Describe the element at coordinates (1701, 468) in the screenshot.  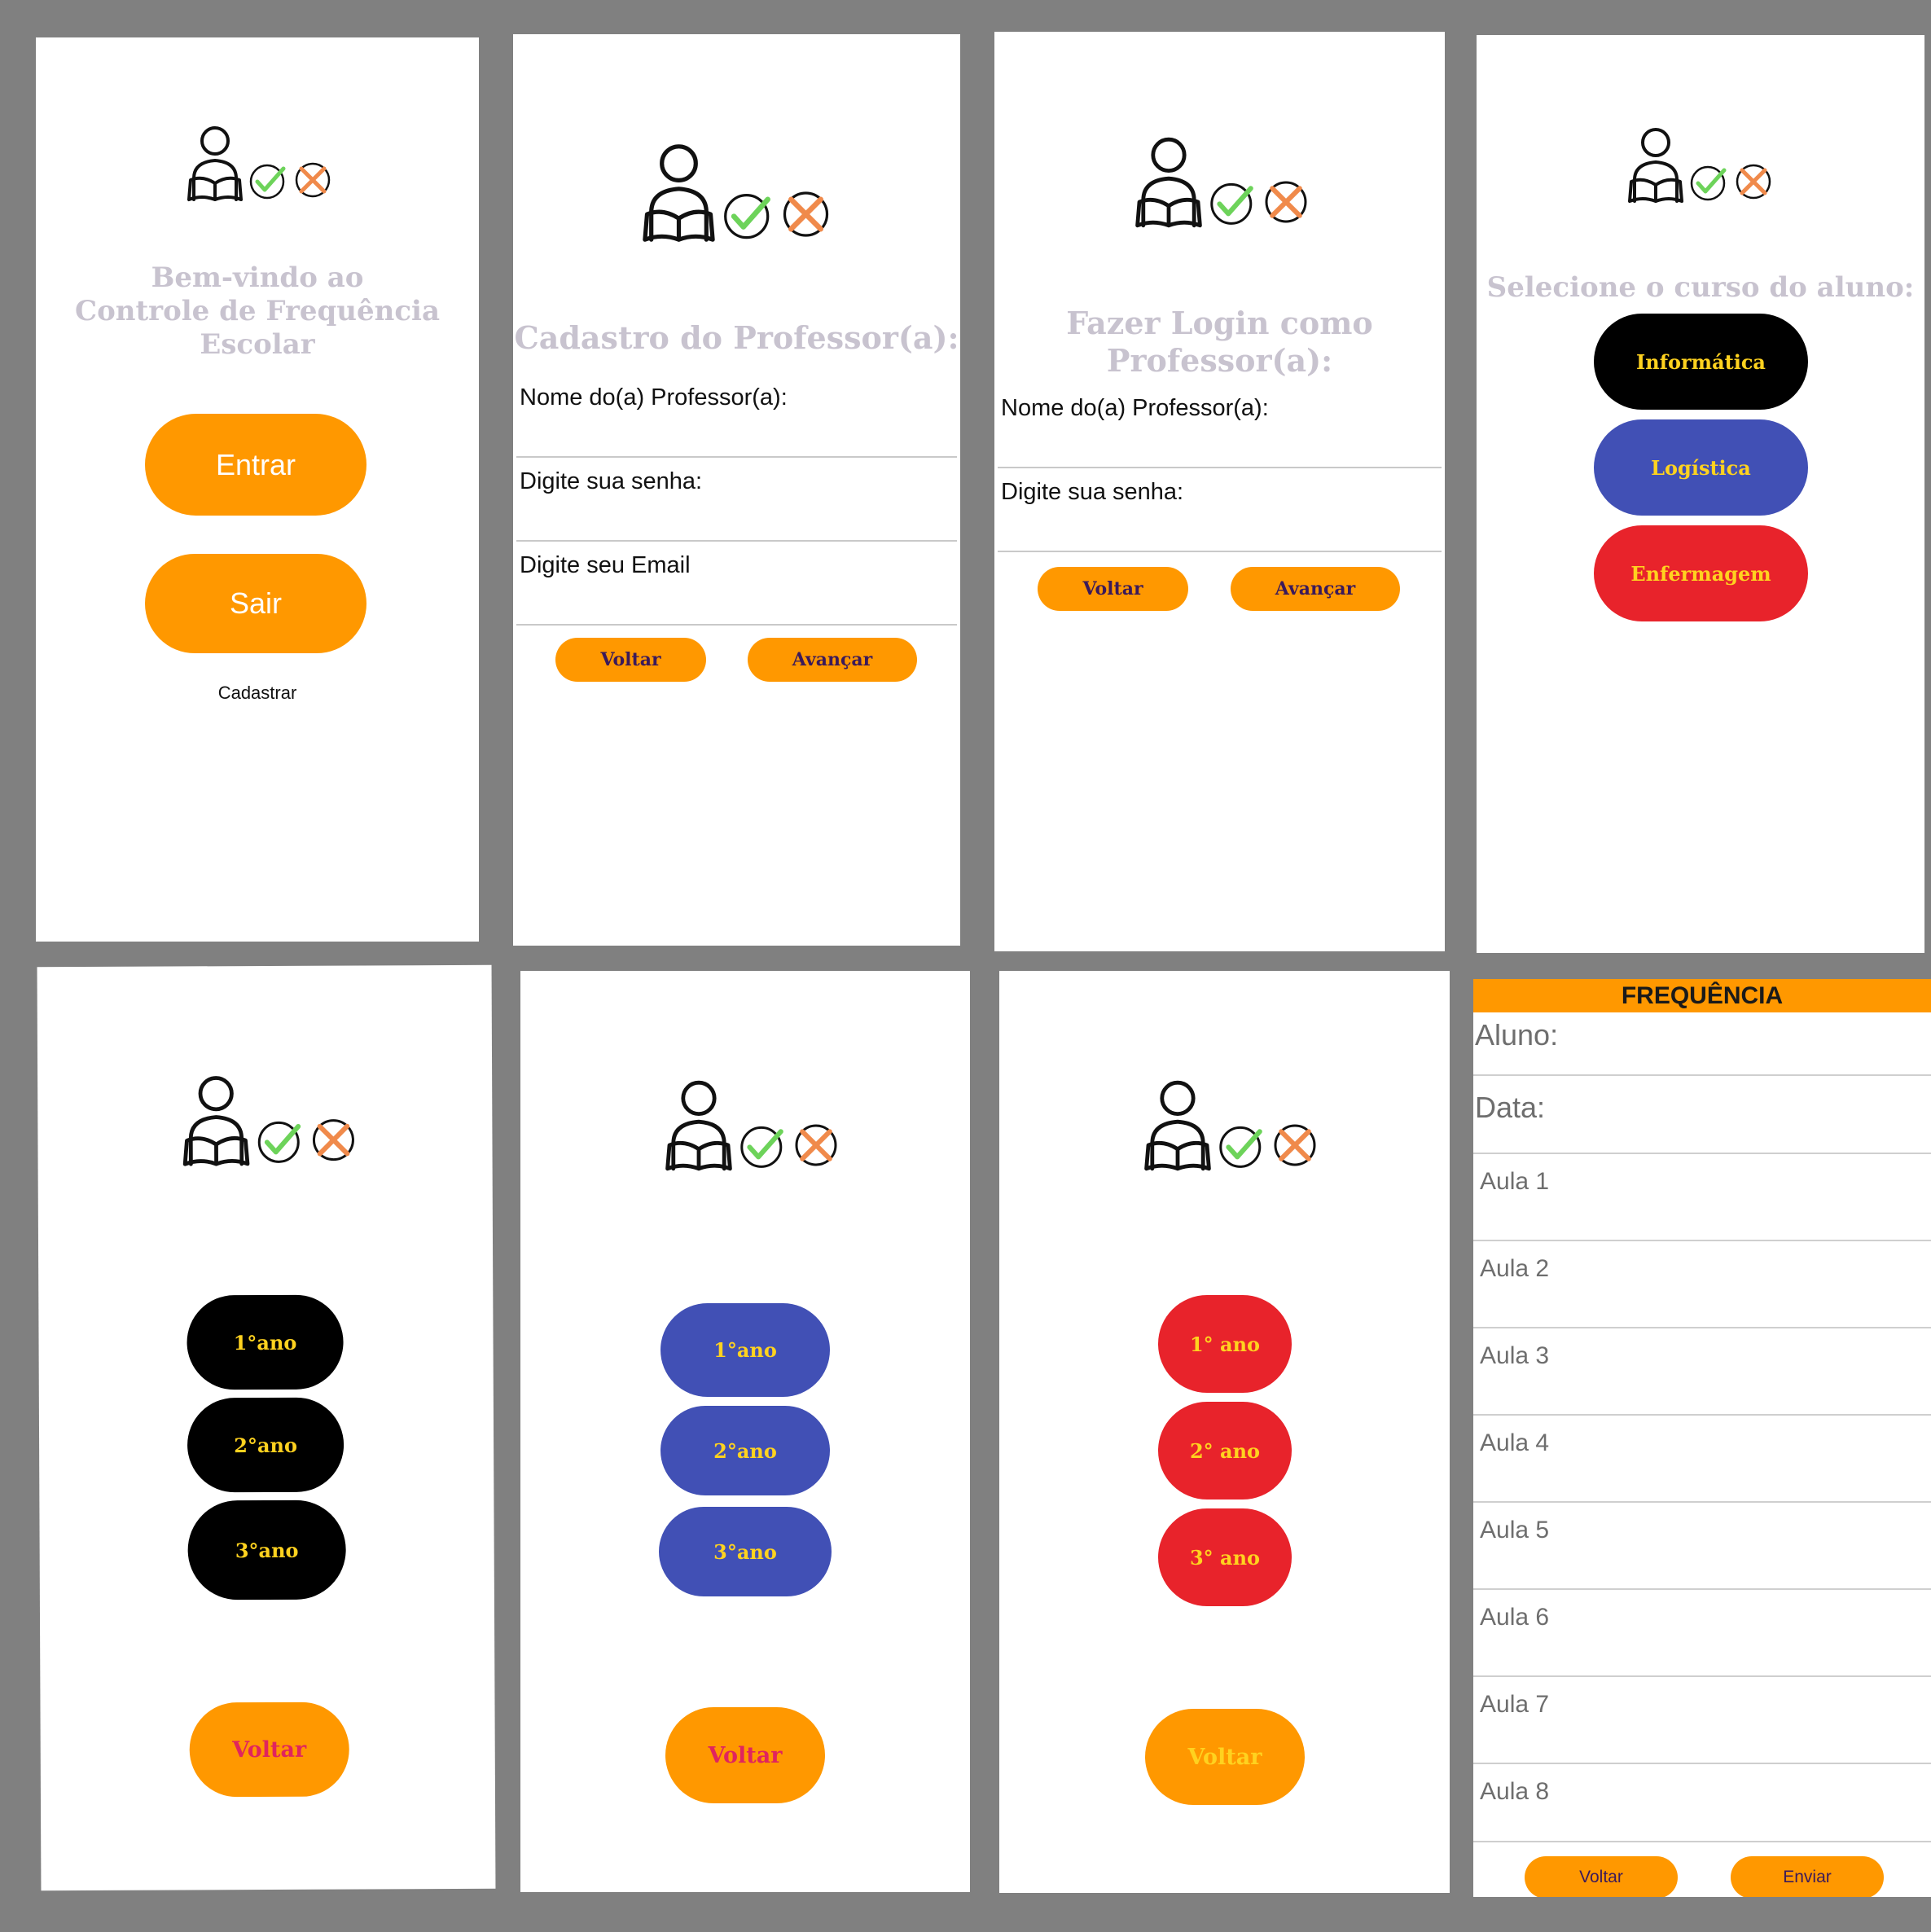
I see `course-button-logistica: Logística` at that location.